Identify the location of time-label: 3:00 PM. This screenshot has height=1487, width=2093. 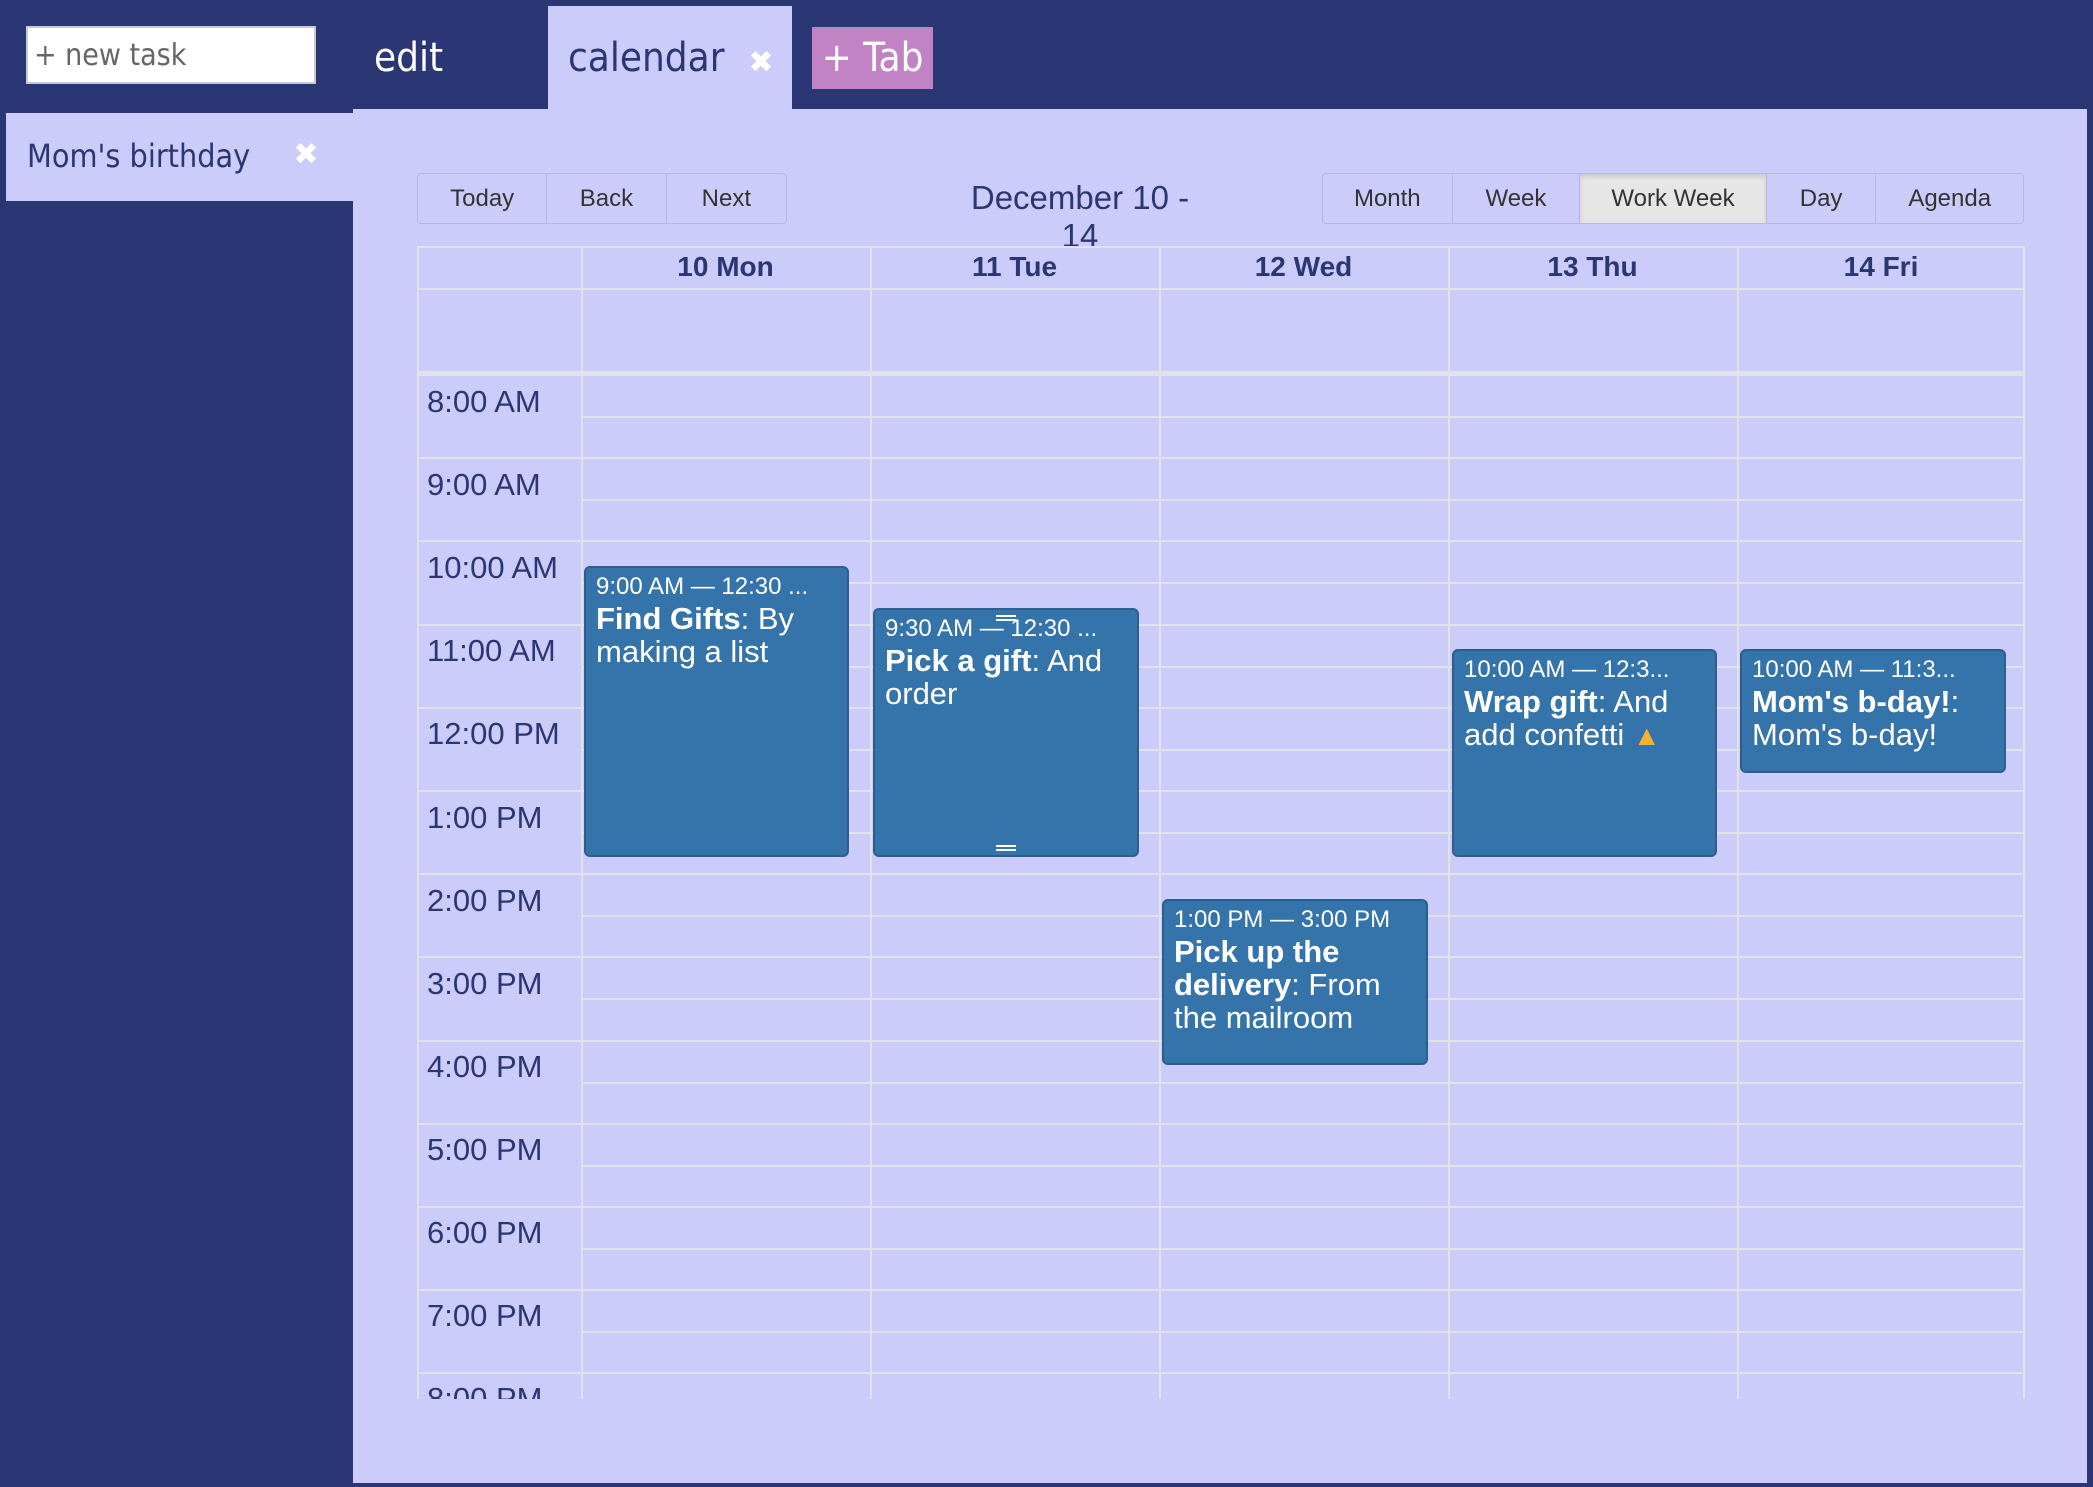
(485, 983).